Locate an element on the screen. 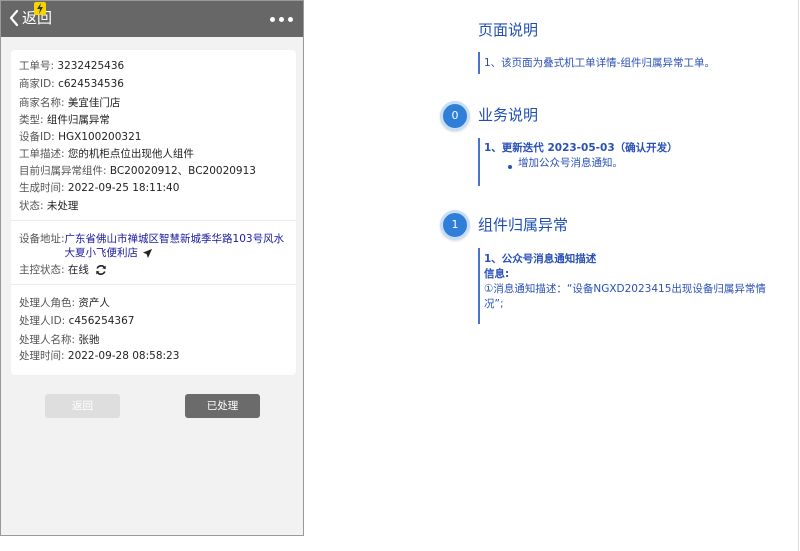 This screenshot has width=800, height=551. handler-role-row: 处理人角色: 资产人 is located at coordinates (64, 303).